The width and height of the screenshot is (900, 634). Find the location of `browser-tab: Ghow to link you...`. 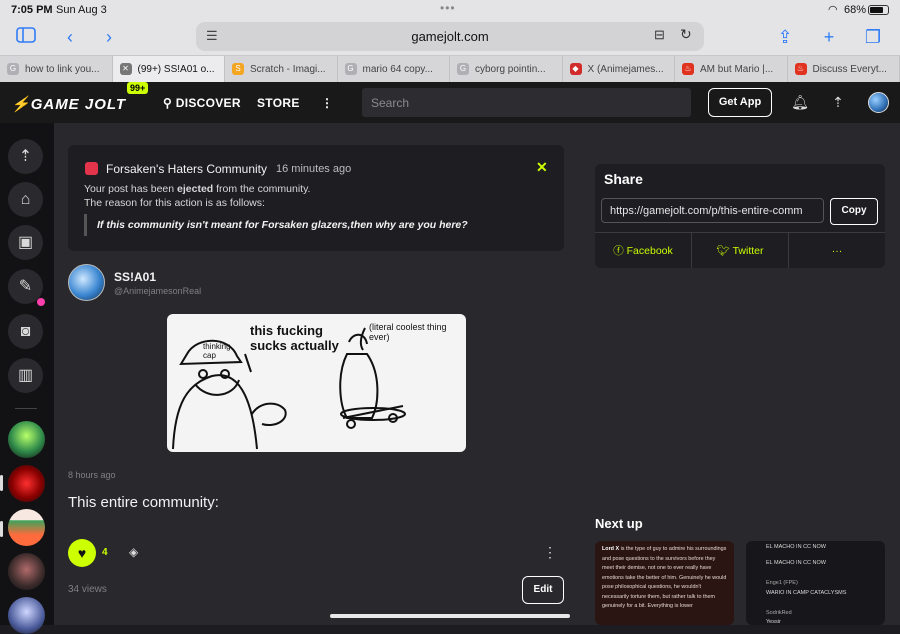

browser-tab: Ghow to link you... is located at coordinates (56, 69).